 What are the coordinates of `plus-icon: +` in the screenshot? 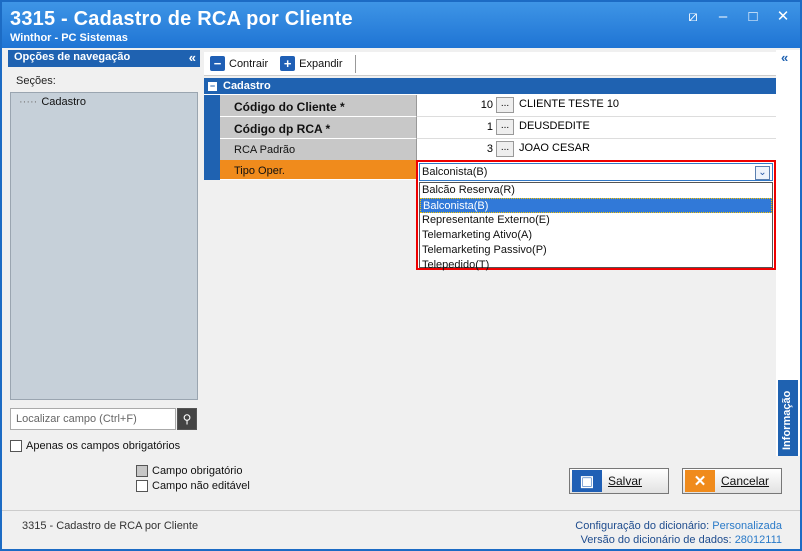 It's located at (288, 63).